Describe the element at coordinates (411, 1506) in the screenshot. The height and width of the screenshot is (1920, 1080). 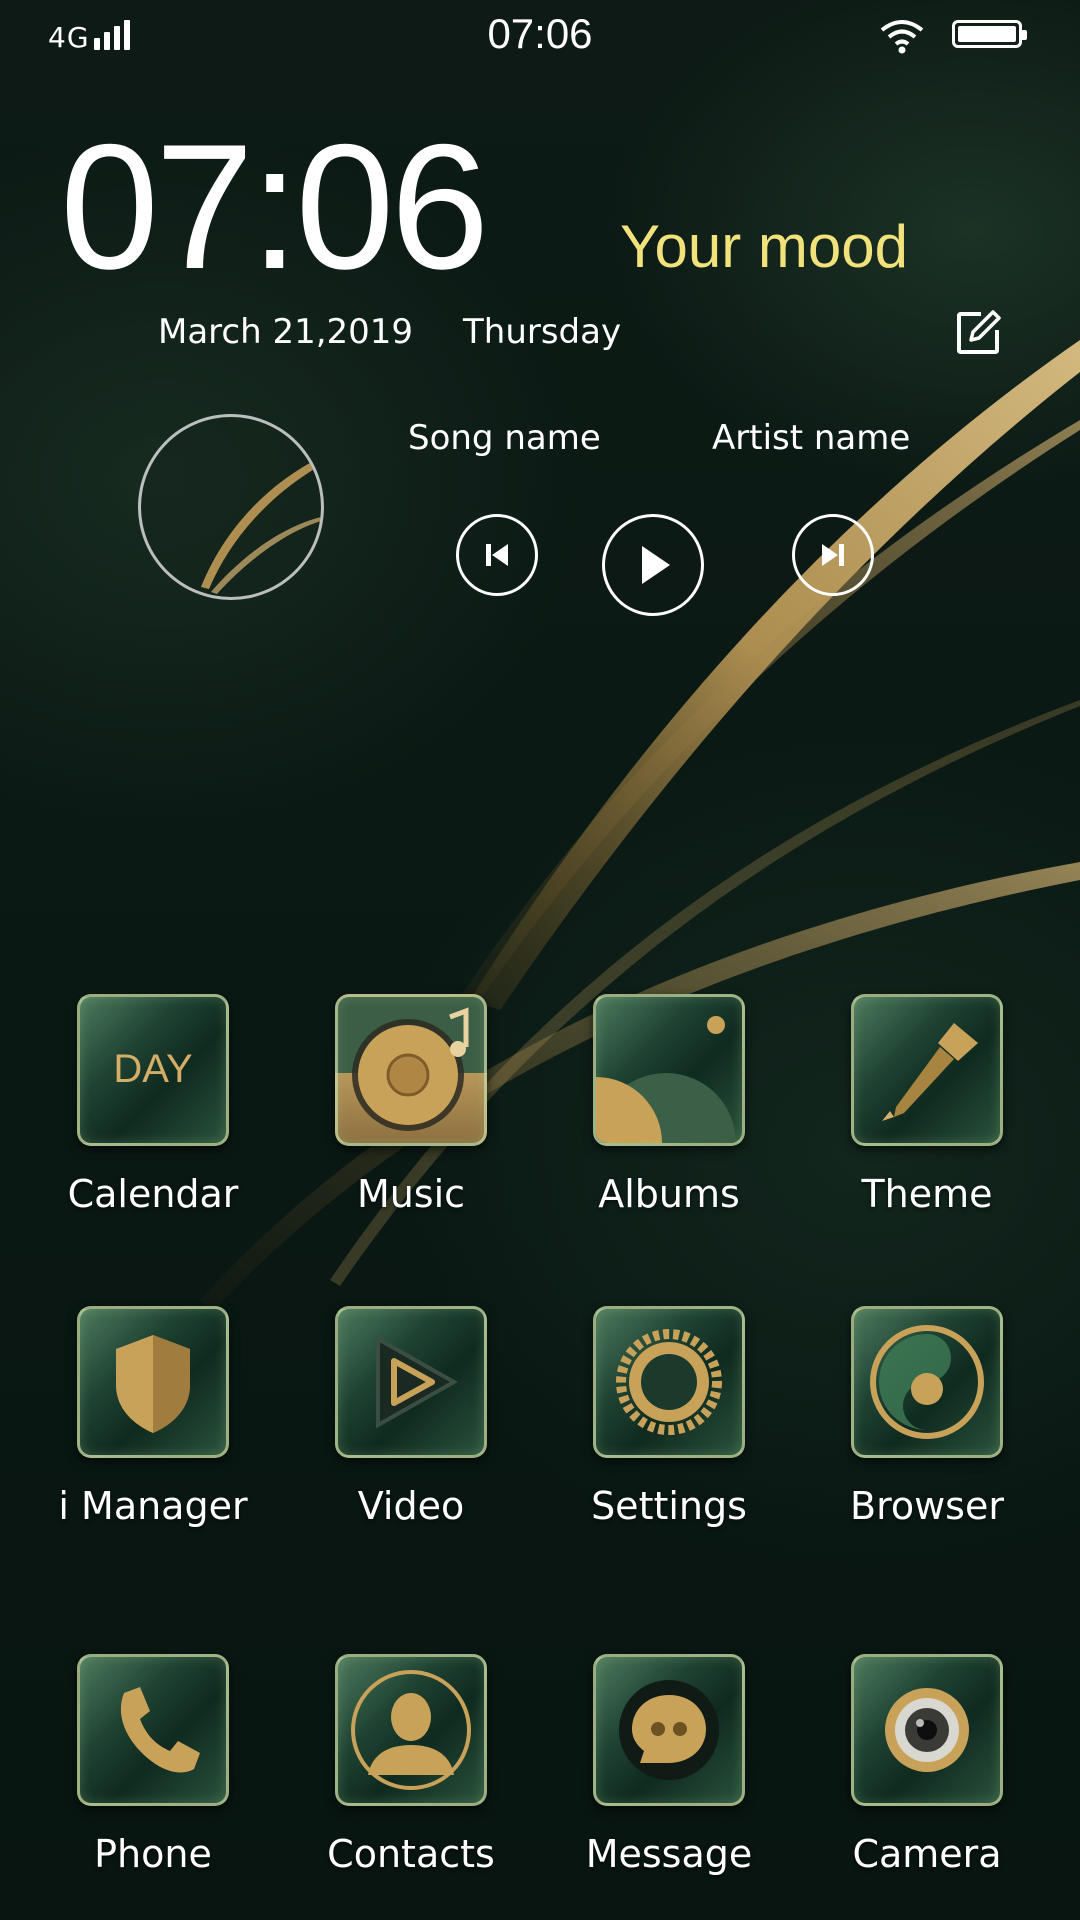
I see `app-label: Video` at that location.